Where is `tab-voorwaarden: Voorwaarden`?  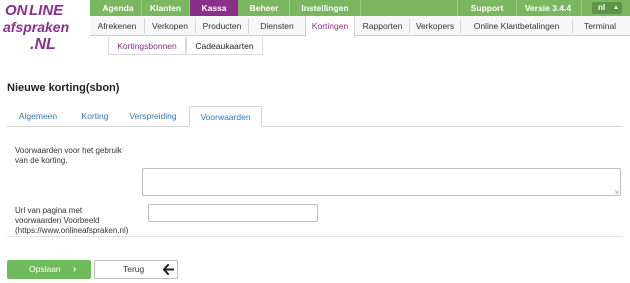 tab-voorwaarden: Voorwaarden is located at coordinates (225, 116).